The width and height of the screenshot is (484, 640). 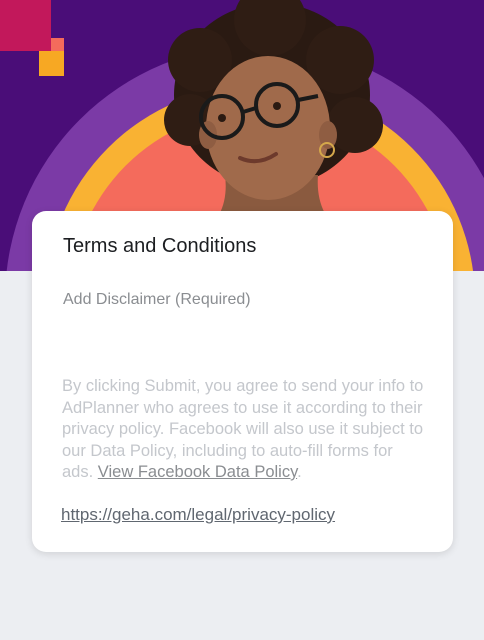 What do you see at coordinates (160, 246) in the screenshot?
I see `card-title: Terms and Conditions` at bounding box center [160, 246].